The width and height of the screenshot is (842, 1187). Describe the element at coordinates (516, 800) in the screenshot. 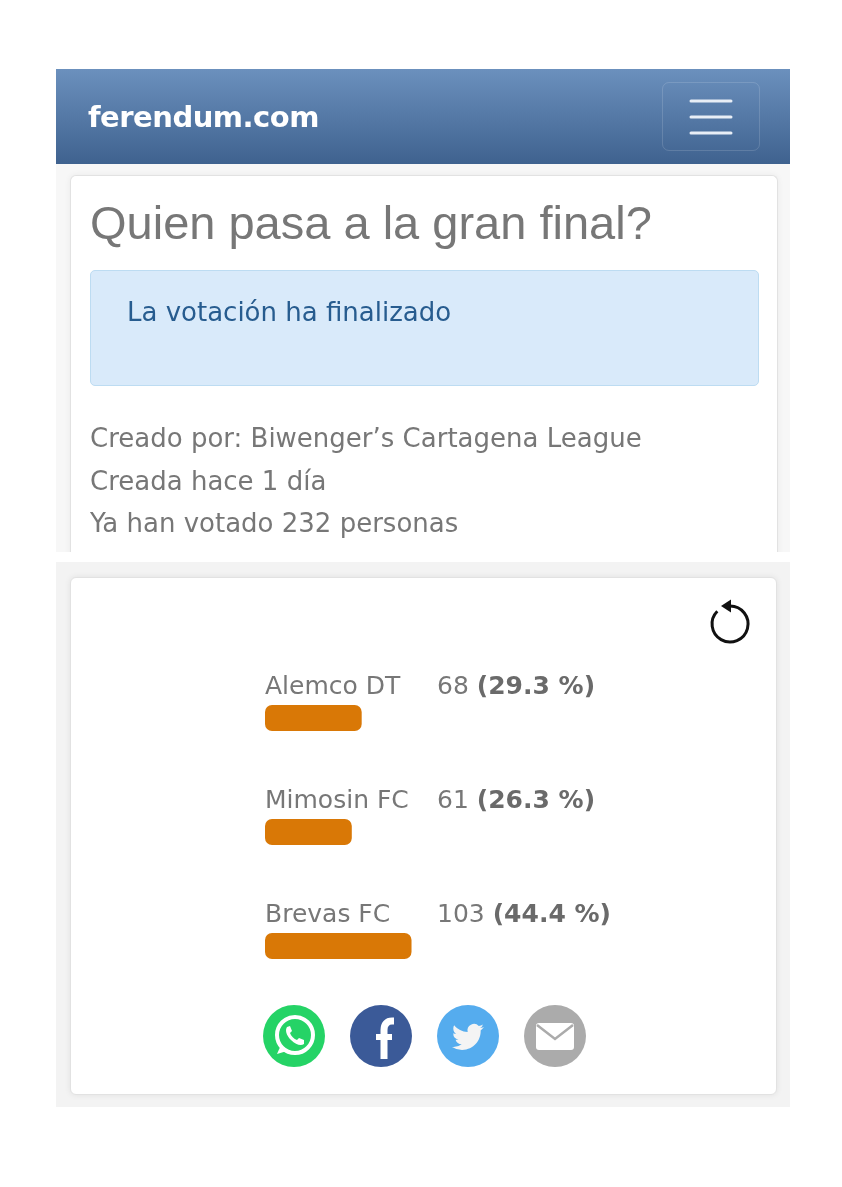

I see `vote-count: 61 (26.3 %)` at that location.